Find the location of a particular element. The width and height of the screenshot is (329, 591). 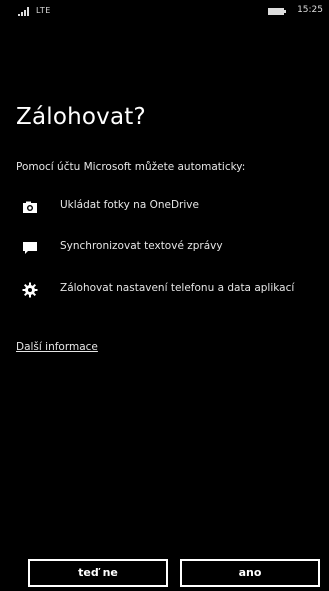

not-now-button: teď ne is located at coordinates (98, 573).